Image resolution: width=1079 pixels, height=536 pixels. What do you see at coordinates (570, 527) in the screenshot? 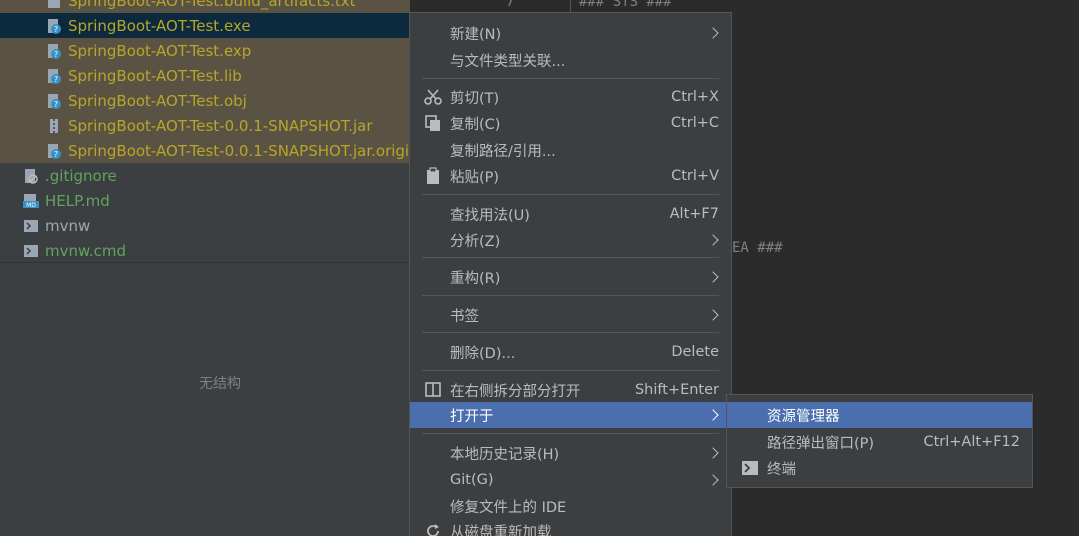
I see `menu-item-reload: 从磁盘重新加载` at bounding box center [570, 527].